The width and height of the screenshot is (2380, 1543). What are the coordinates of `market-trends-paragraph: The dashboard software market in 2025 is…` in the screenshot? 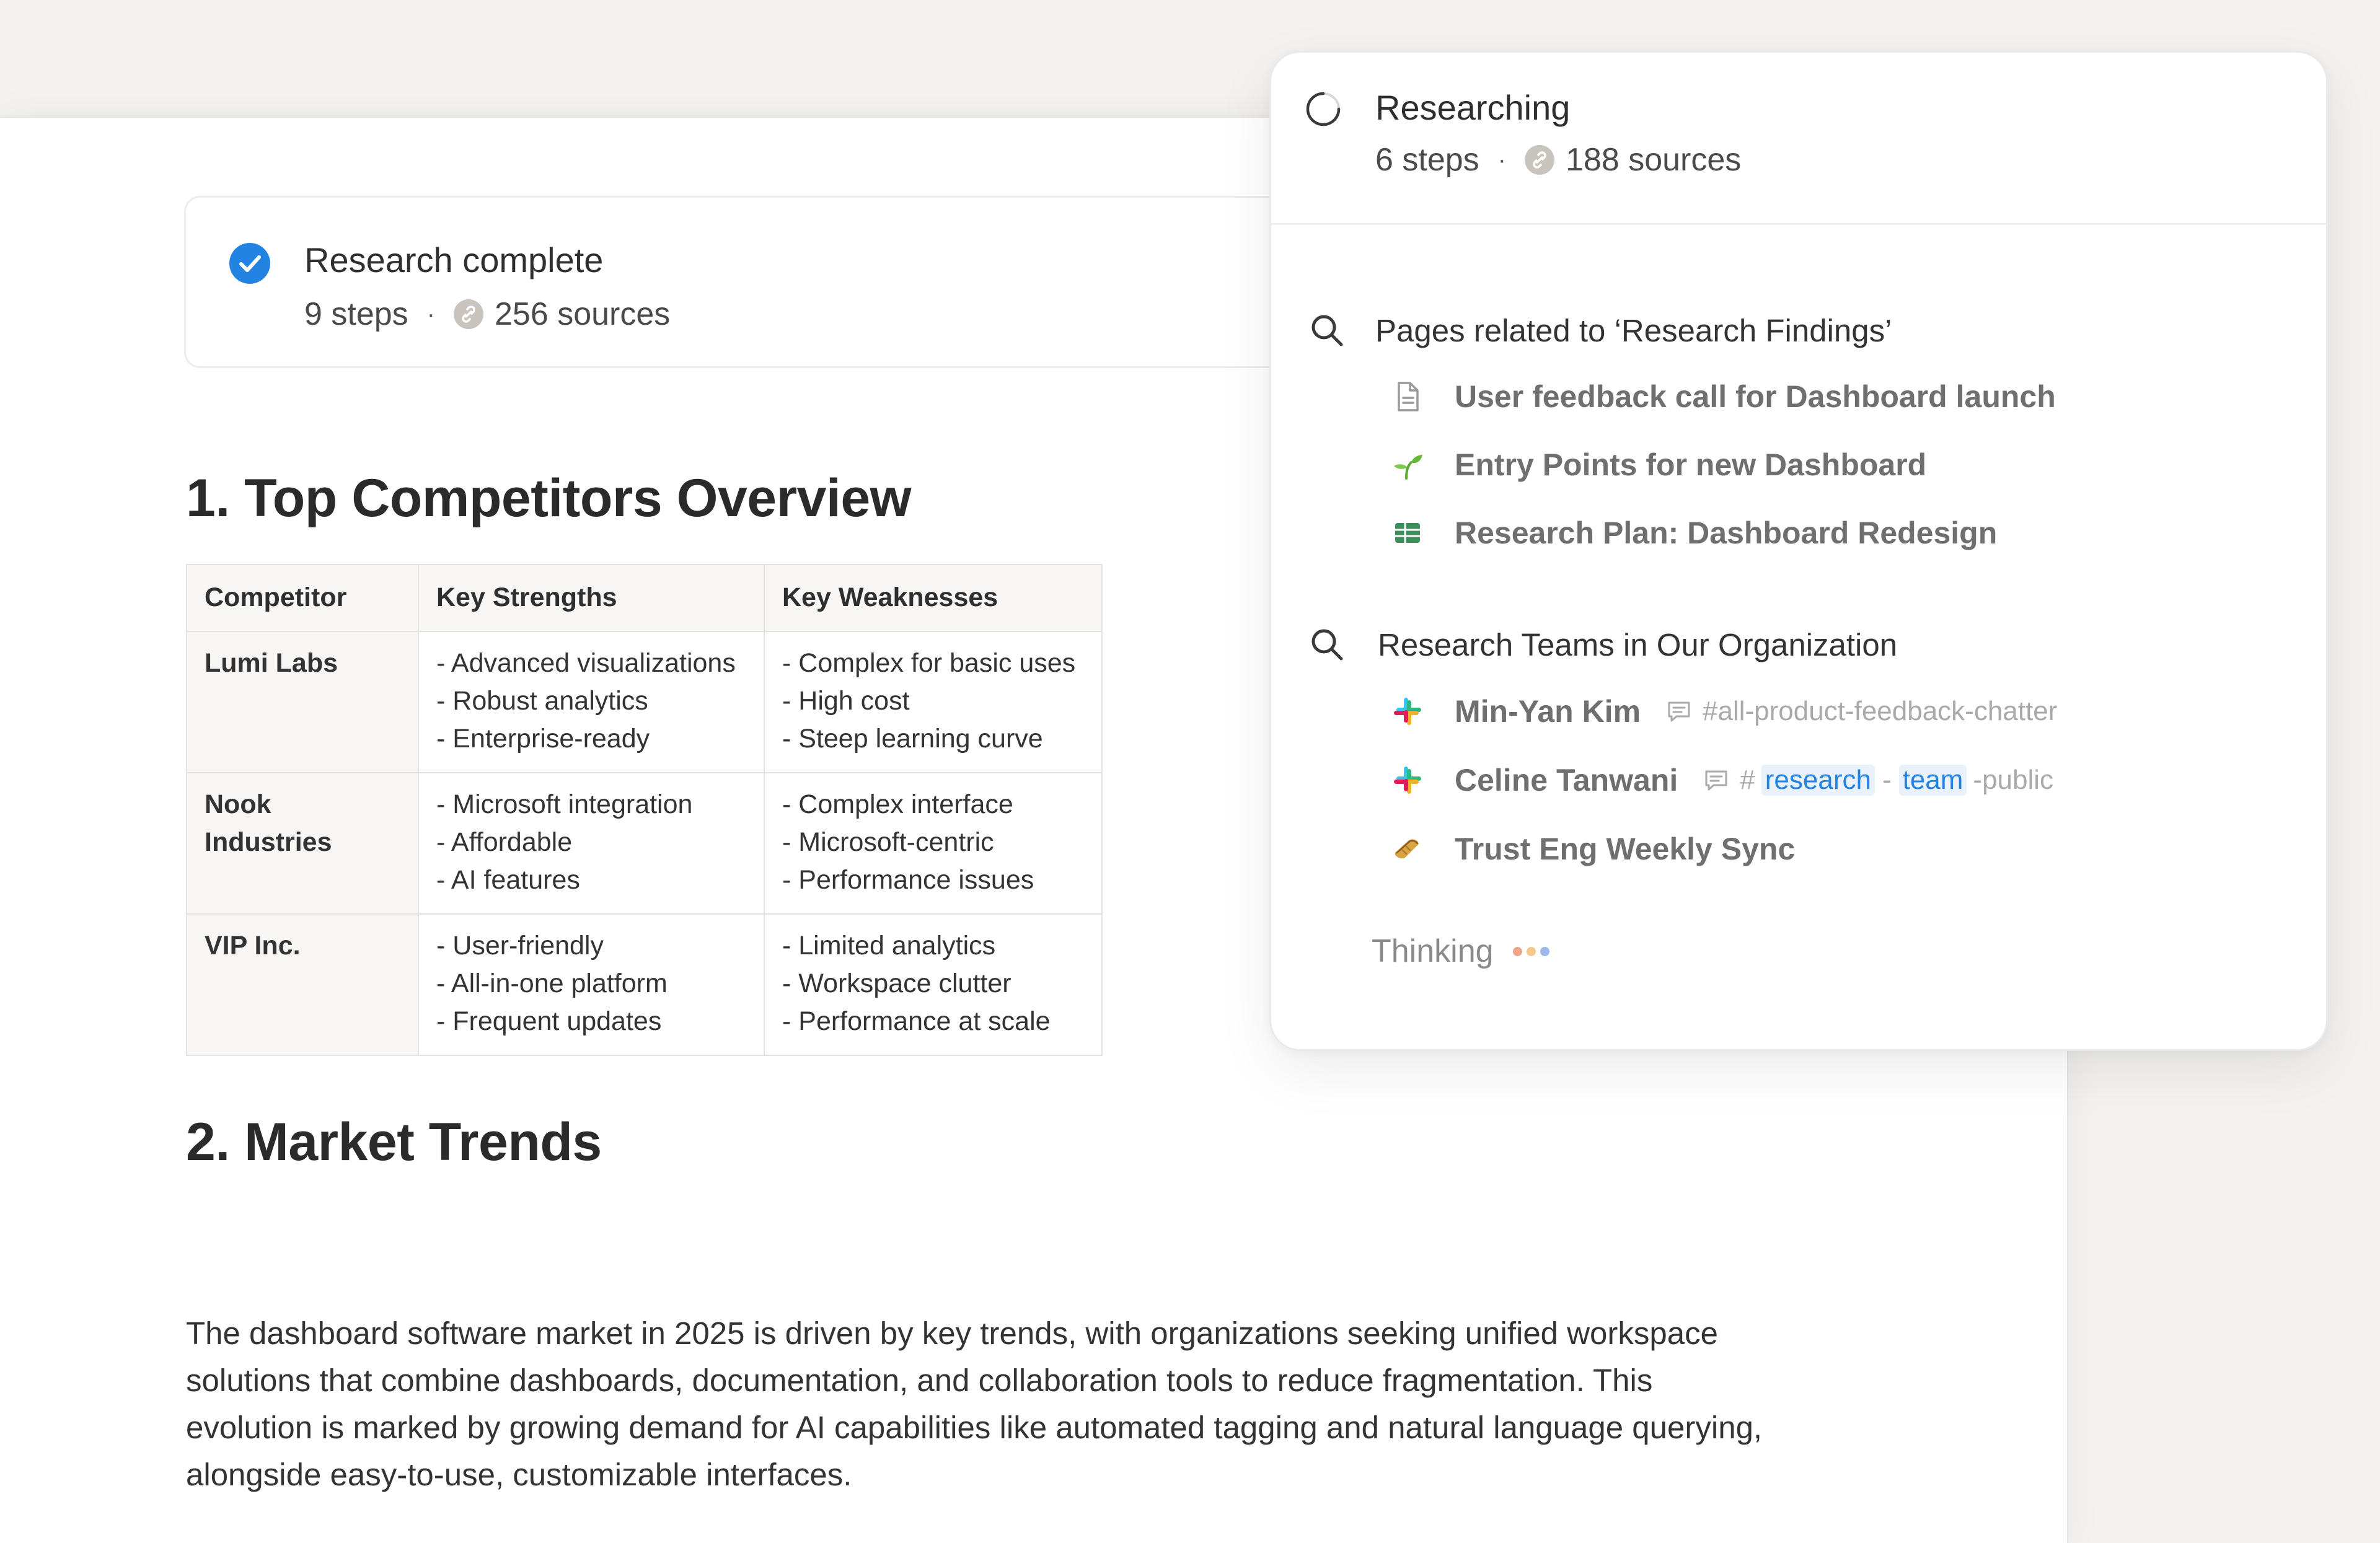 It's located at (974, 1404).